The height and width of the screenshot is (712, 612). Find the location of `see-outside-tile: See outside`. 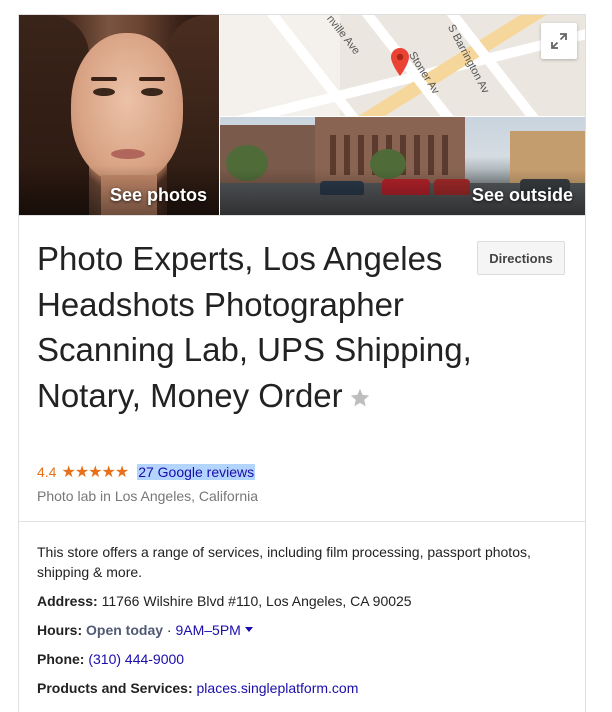

see-outside-tile: See outside is located at coordinates (402, 166).